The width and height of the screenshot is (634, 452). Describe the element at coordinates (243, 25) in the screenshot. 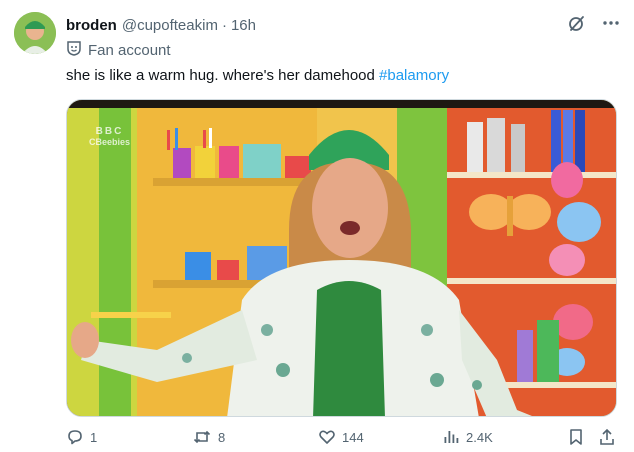

I see `timestamp: 16h` at that location.